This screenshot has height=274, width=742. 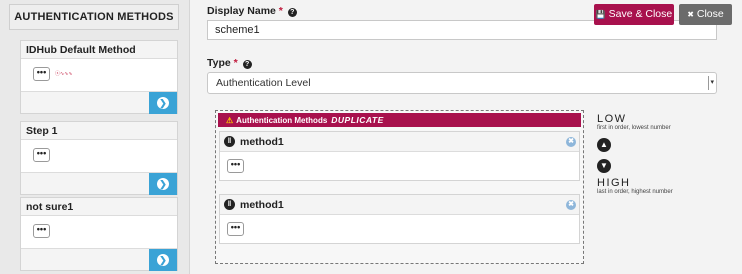 I want to click on order-low-label: LOW, so click(x=612, y=119).